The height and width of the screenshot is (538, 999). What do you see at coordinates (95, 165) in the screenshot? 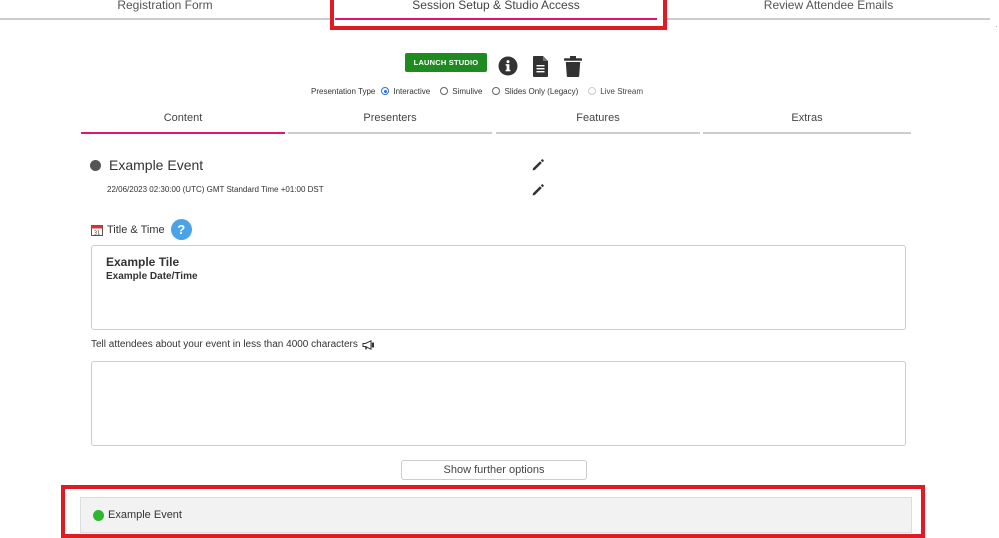
I see `event-status-dot` at bounding box center [95, 165].